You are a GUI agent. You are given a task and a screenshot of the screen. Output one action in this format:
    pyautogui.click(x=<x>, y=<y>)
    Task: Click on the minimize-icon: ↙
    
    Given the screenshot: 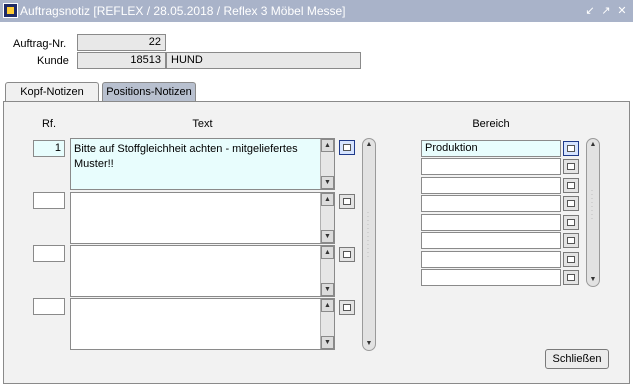 What is the action you would take?
    pyautogui.click(x=590, y=11)
    